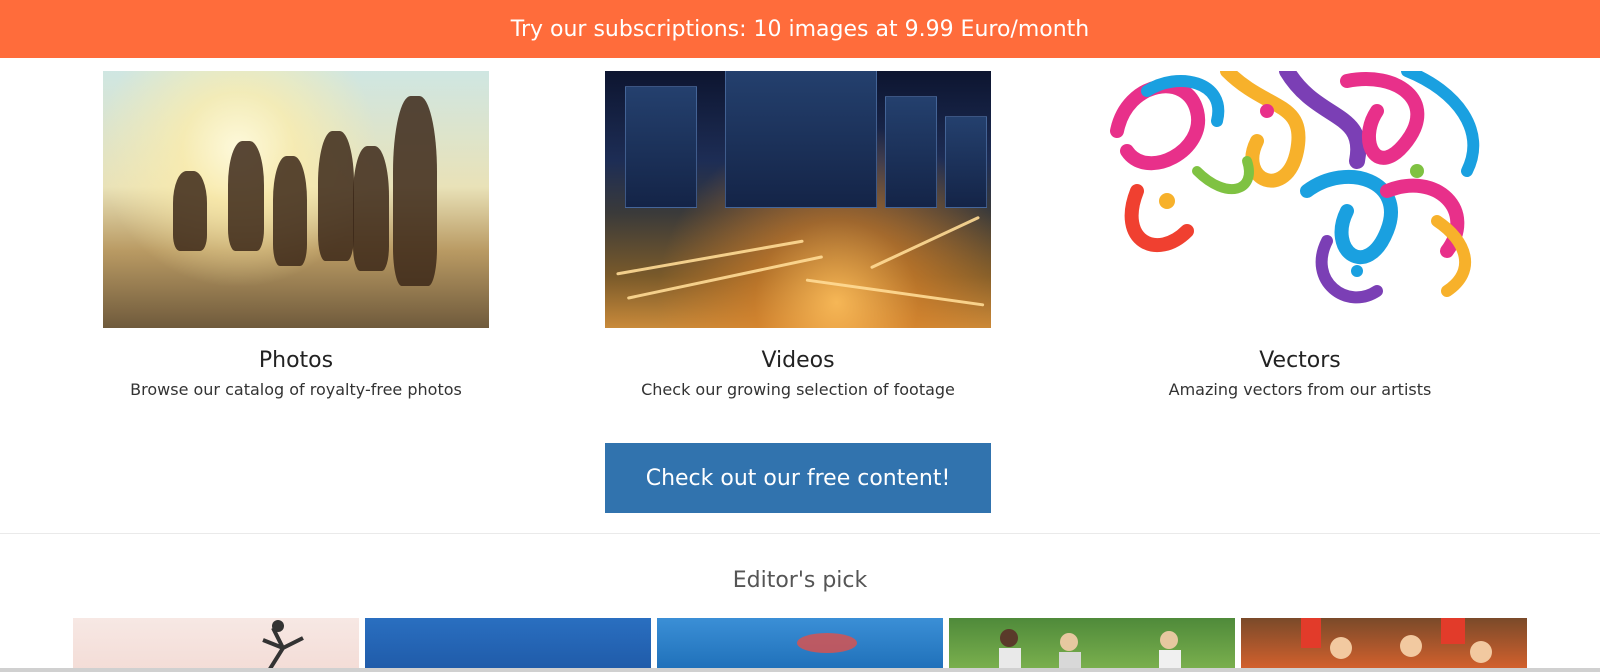  I want to click on pool-swimmer-image, so click(508, 645).